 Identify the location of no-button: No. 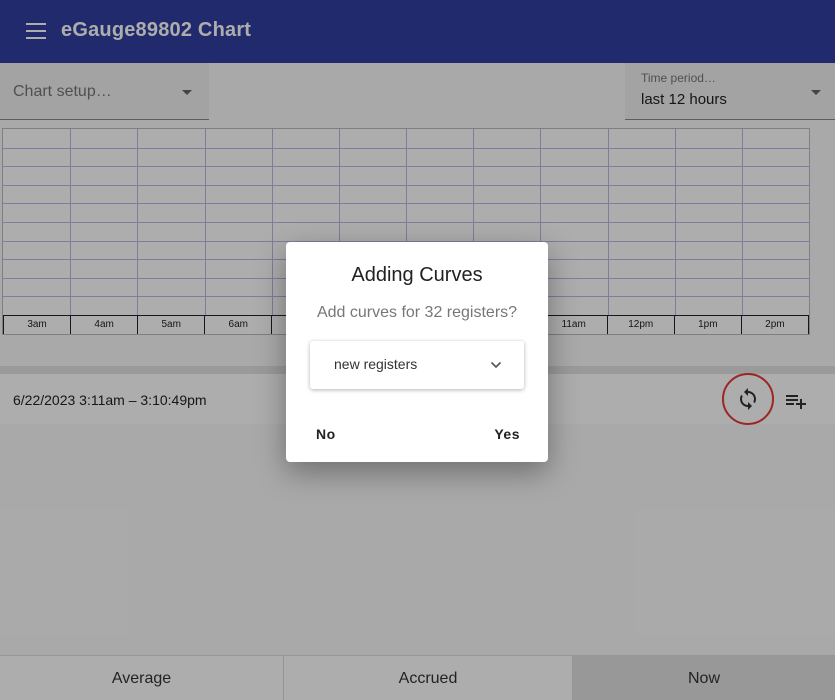
(326, 434).